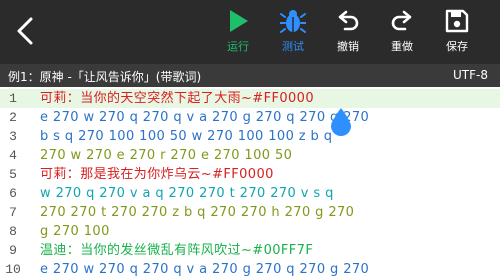 Image resolution: width=500 pixels, height=279 pixels. What do you see at coordinates (177, 98) in the screenshot?
I see `line-text: 可莉：当你的天空突然下起了大雨~#FF0000` at bounding box center [177, 98].